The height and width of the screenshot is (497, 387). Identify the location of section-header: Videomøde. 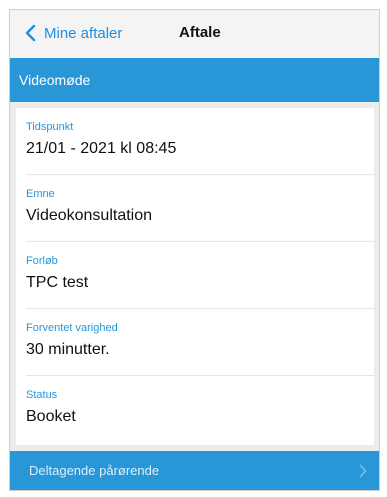
(194, 80).